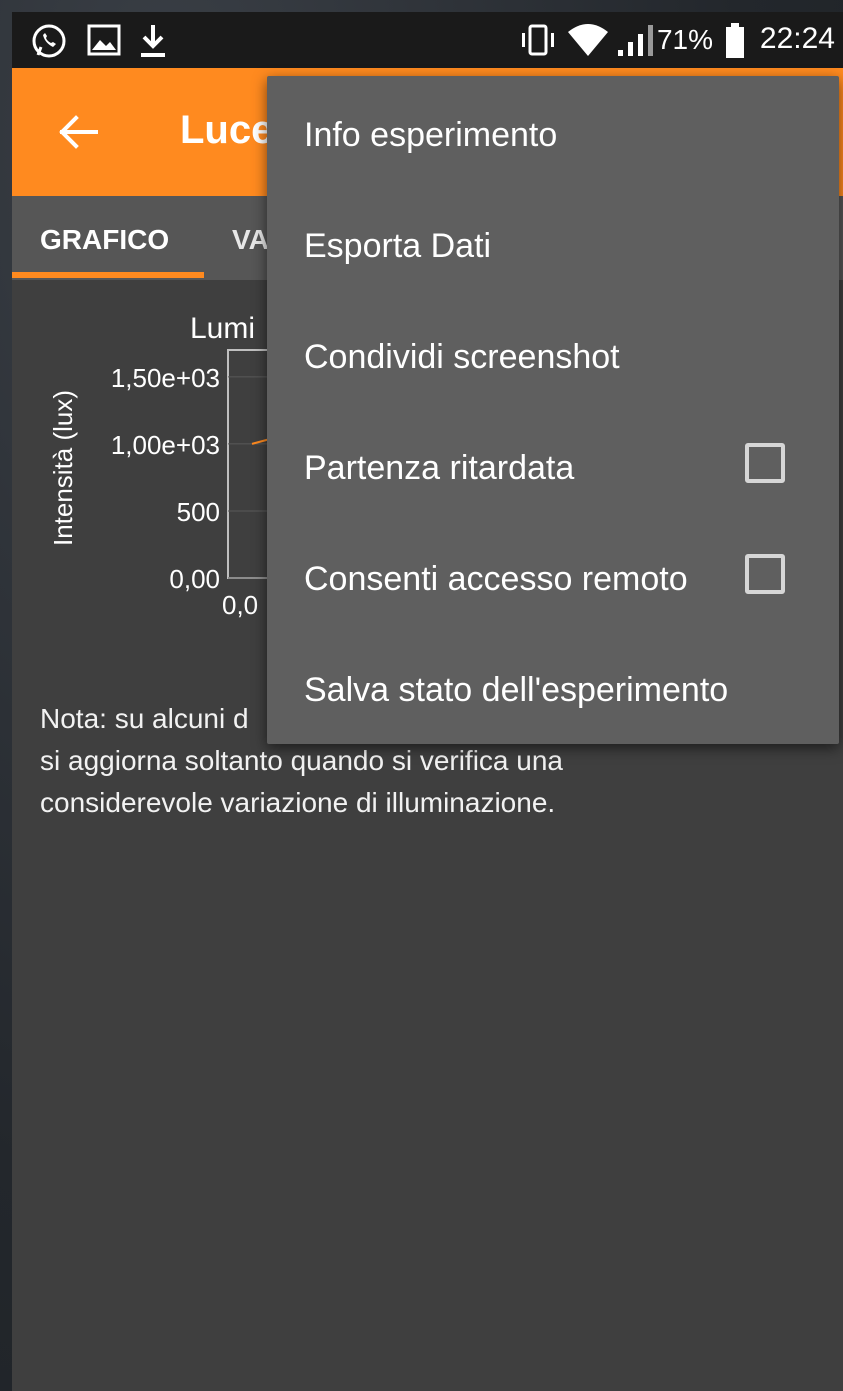  What do you see at coordinates (462, 357) in the screenshot?
I see `menu-item-label: Condividi screenshot` at bounding box center [462, 357].